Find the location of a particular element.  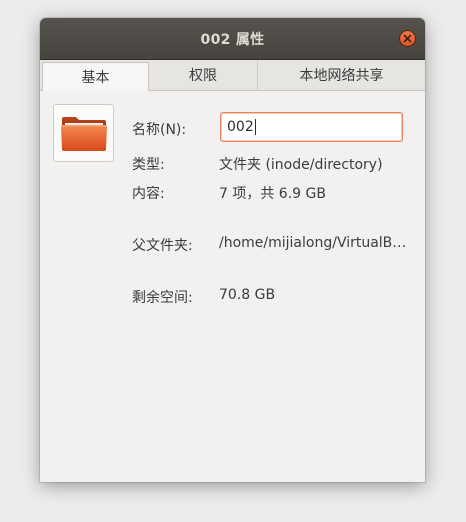

folder-icon is located at coordinates (83, 134).